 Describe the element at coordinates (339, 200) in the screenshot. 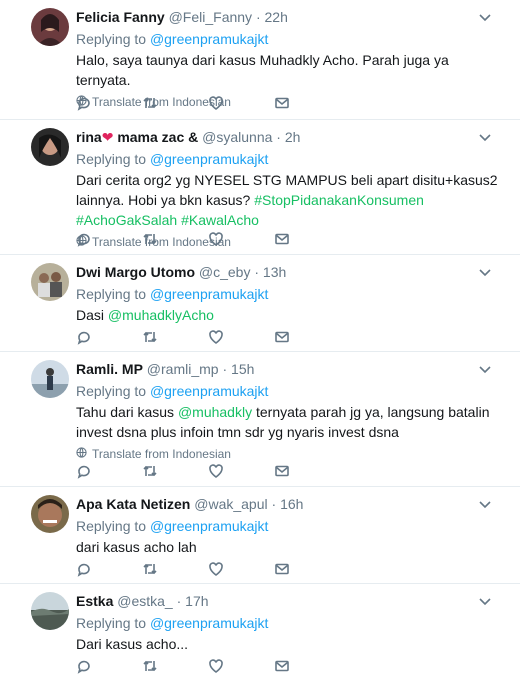

I see `hashtag-link: #StopPidanakanKonsumen` at that location.